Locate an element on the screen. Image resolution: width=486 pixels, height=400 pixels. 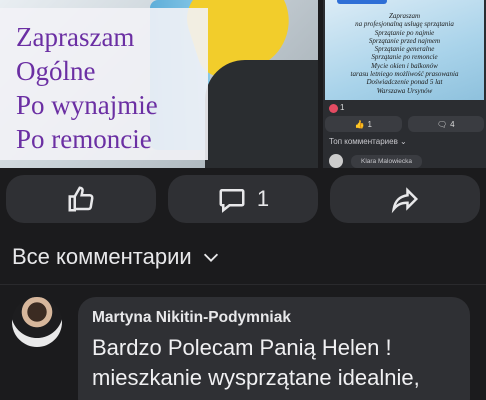
overlay-line: Po wynajmie is located at coordinates (87, 105).